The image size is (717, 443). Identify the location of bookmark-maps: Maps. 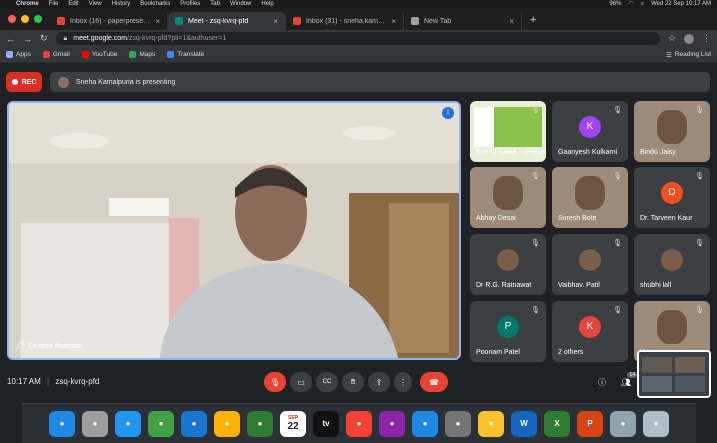
(142, 54).